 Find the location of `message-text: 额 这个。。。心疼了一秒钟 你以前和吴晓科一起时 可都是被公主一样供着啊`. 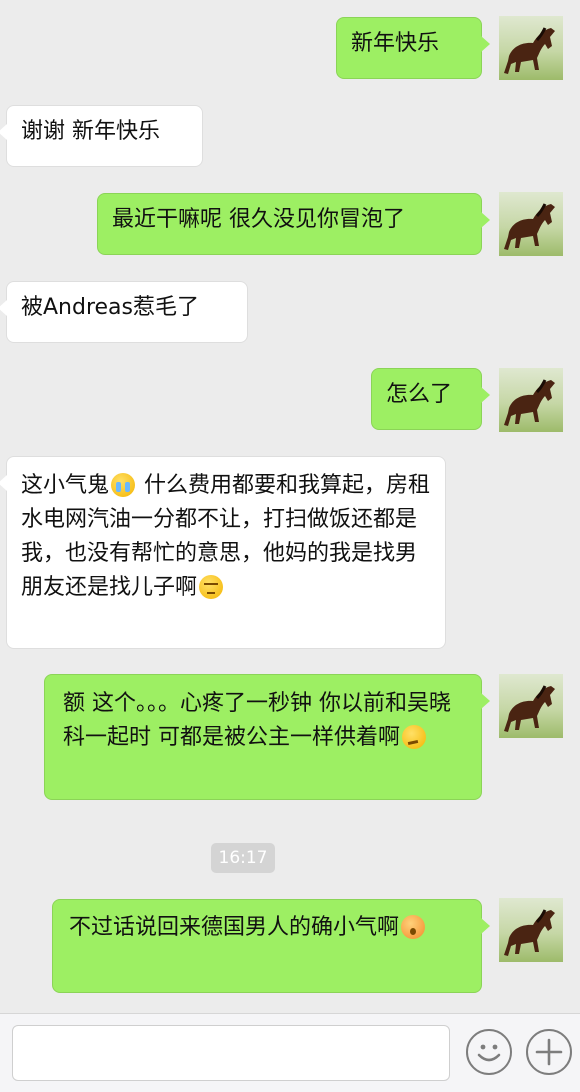

message-text: 额 这个。。。心疼了一秒钟 你以前和吴晓科一起时 可都是被公主一样供着啊 is located at coordinates (257, 720).